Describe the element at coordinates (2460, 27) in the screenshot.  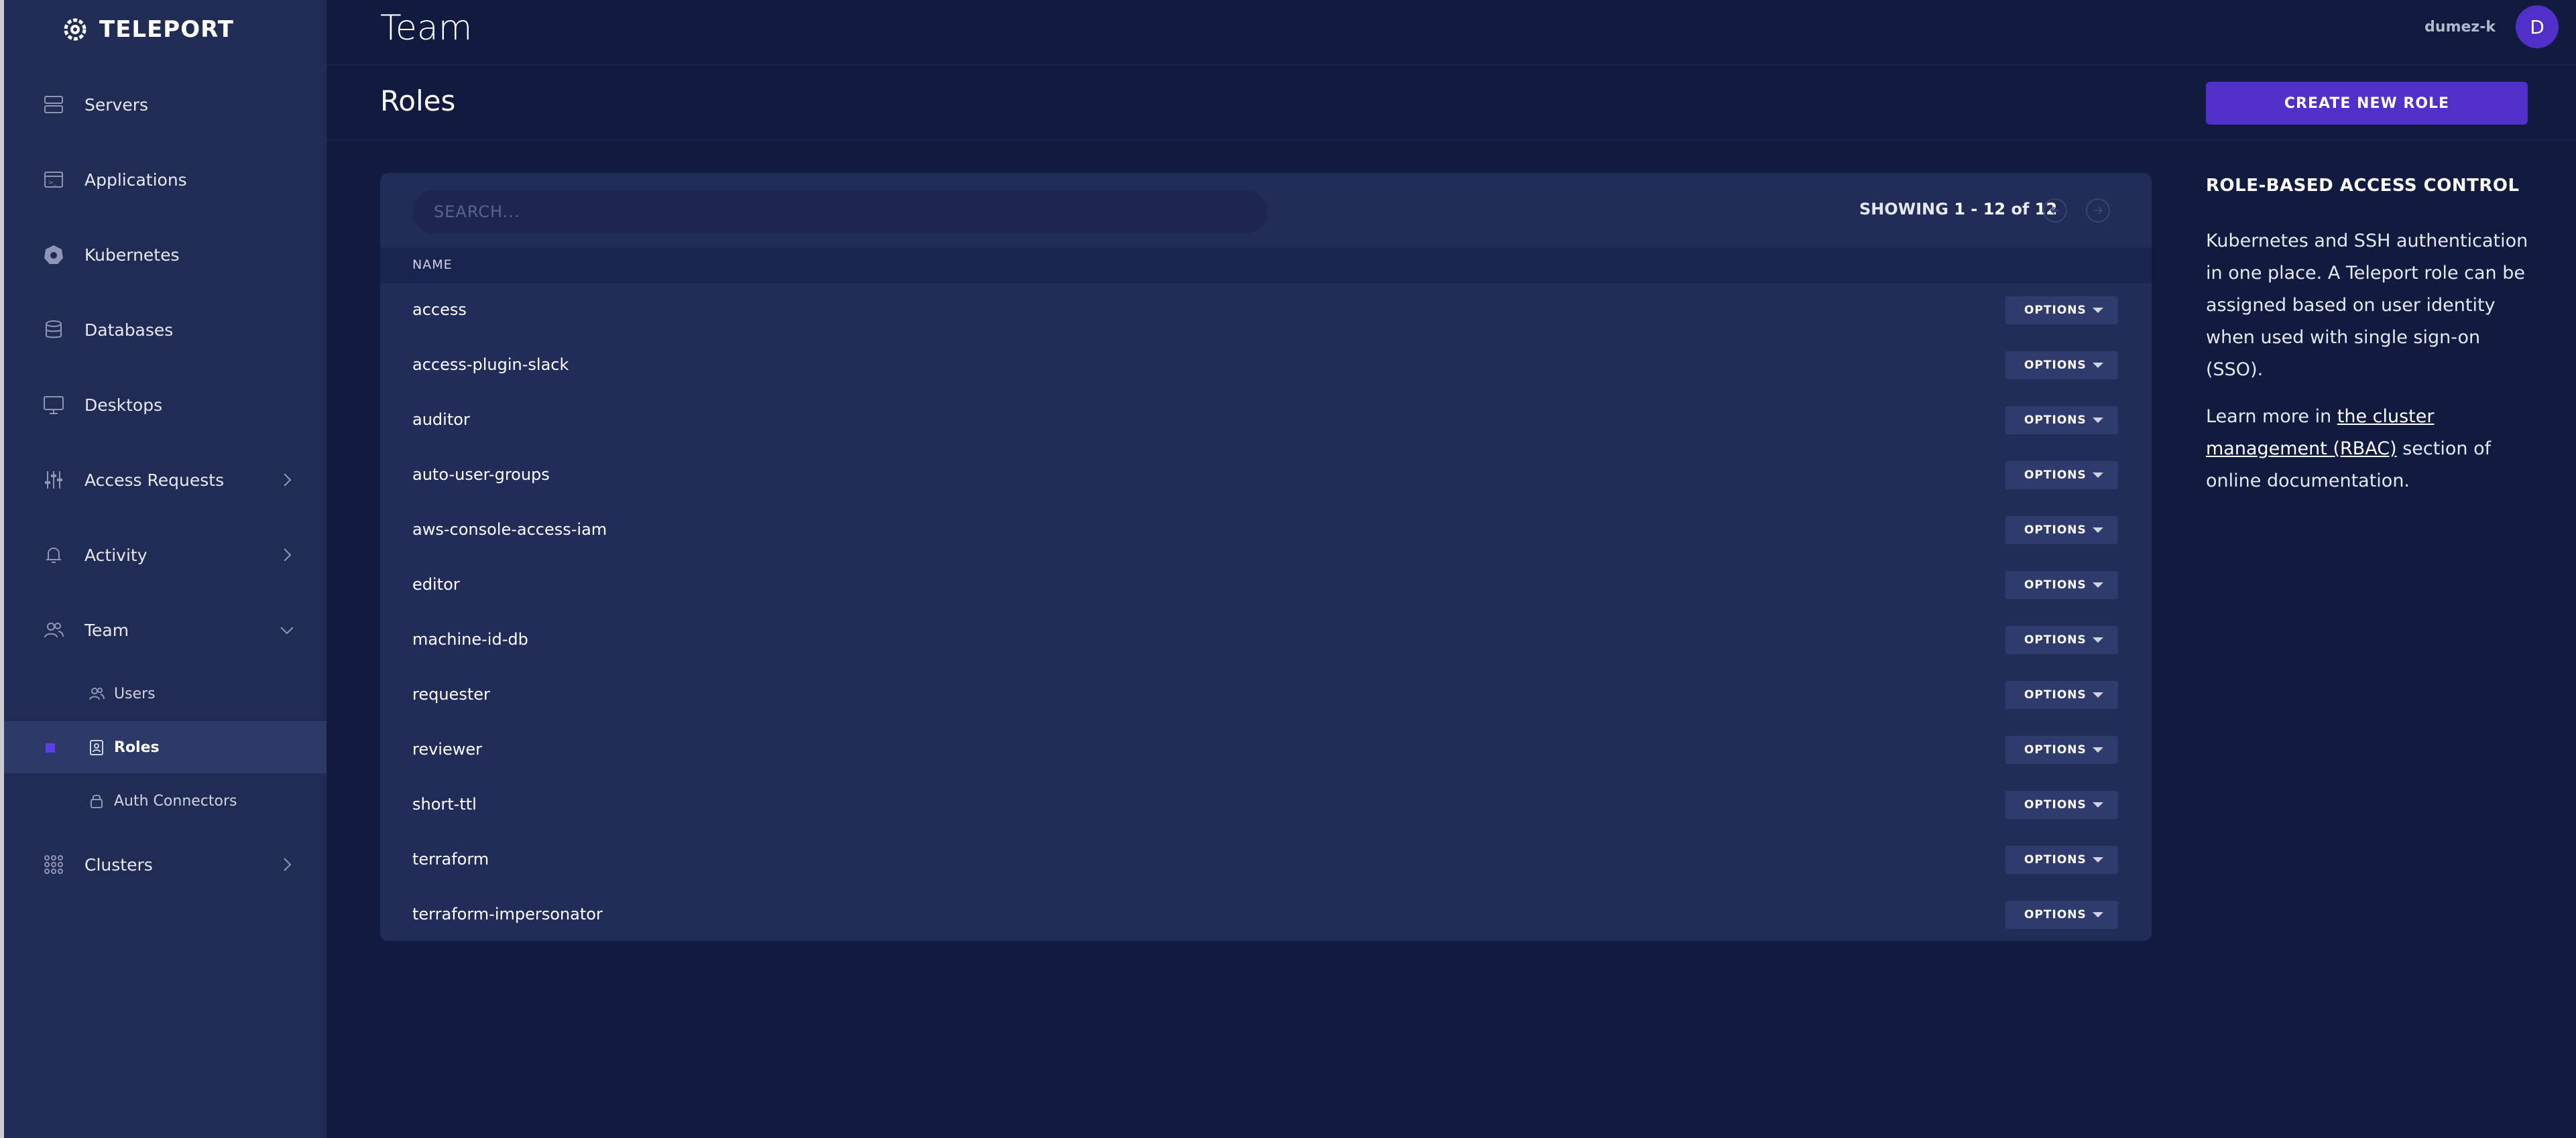
I see `username: dumez-k` at that location.